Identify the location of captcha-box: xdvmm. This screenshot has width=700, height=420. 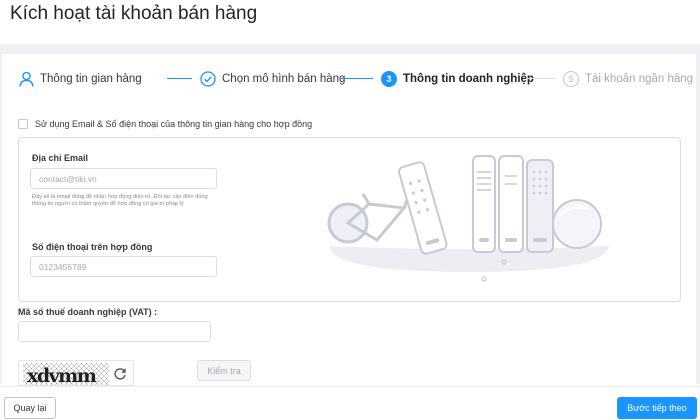
(76, 373).